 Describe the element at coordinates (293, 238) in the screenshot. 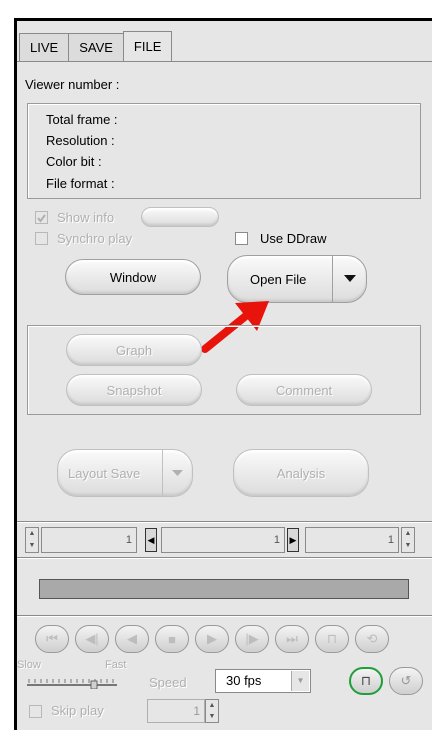

I see `use-ddraw-label: Use DDraw` at that location.